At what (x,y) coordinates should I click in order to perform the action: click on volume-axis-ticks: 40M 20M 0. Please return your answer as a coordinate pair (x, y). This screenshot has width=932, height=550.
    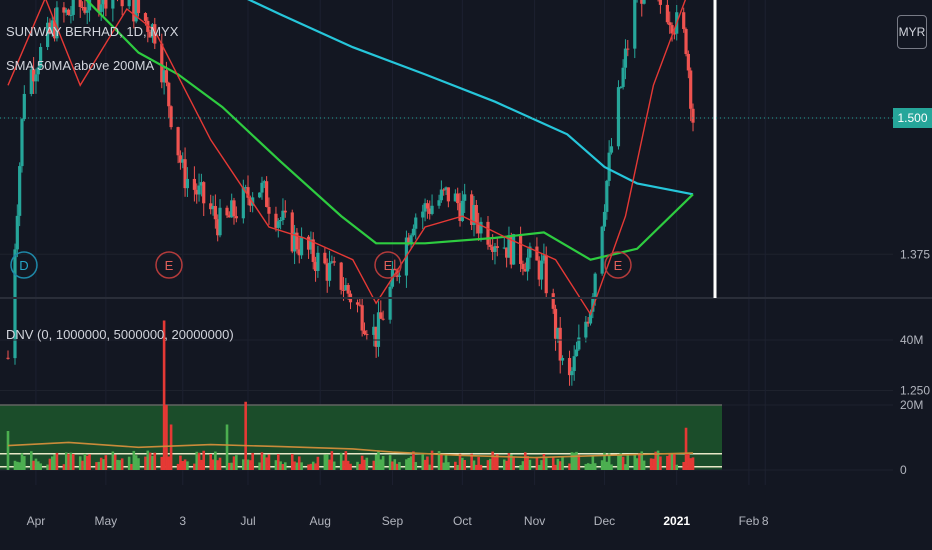
    Looking at the image, I should click on (911, 405).